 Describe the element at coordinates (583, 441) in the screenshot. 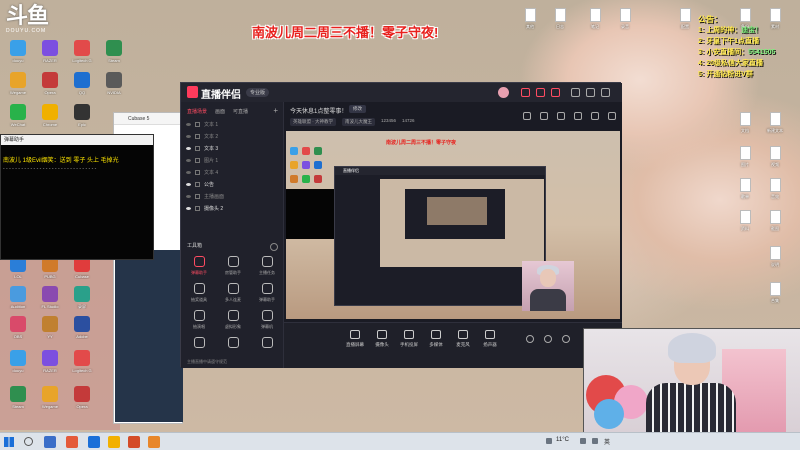

I see `network-icon` at that location.